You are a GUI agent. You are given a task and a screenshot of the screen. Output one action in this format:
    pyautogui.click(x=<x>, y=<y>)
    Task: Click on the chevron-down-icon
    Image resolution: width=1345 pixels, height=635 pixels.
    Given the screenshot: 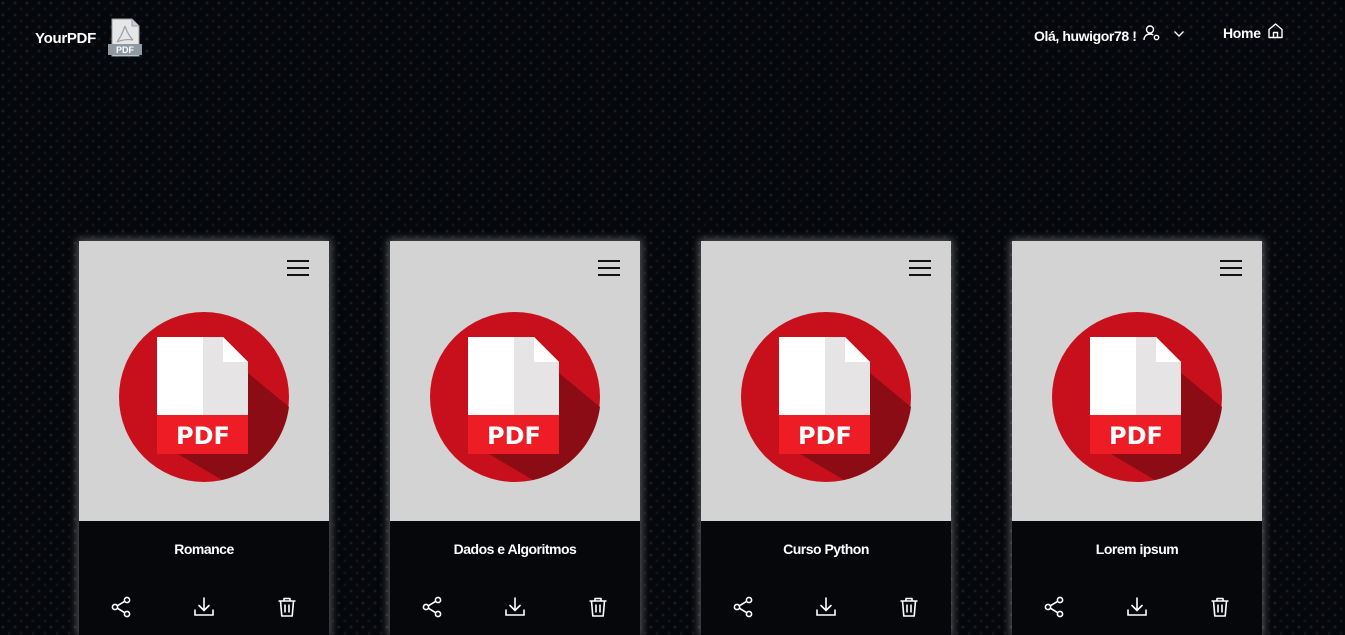 What is the action you would take?
    pyautogui.click(x=1179, y=36)
    